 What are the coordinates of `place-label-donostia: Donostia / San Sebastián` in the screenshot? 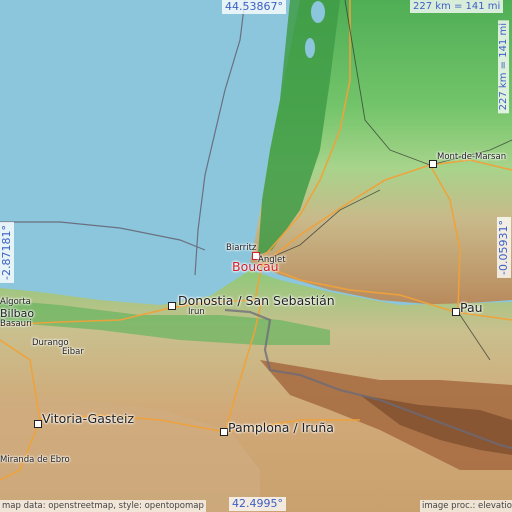 It's located at (256, 300).